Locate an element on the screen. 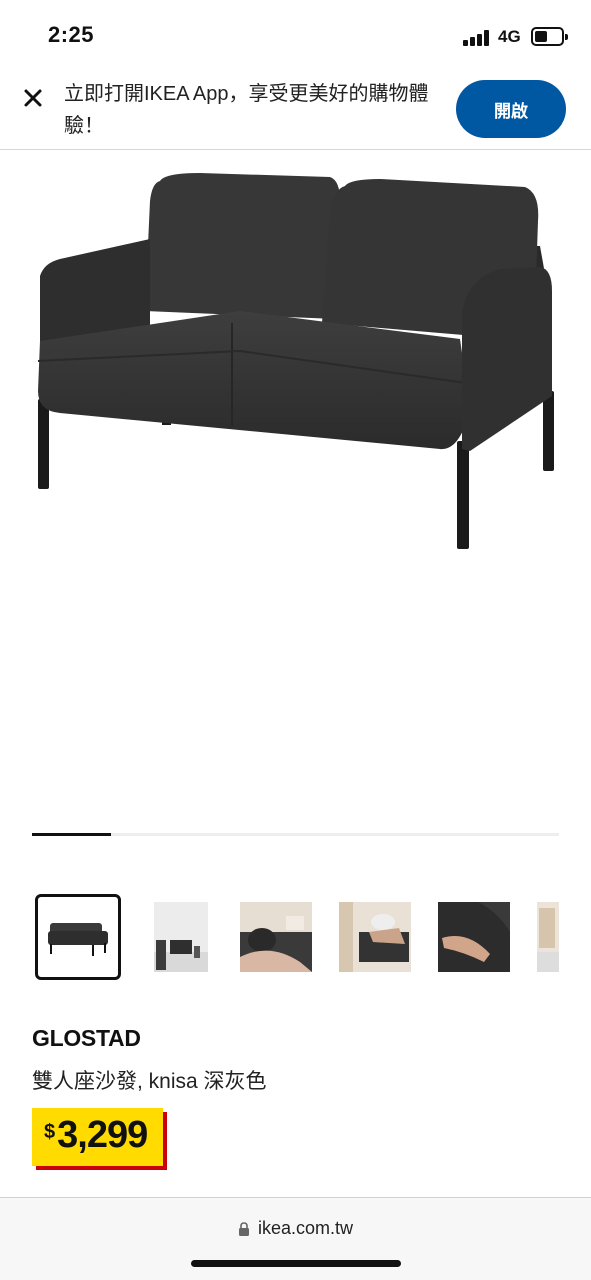 Image resolution: width=591 pixels, height=1280 pixels. close-banner-button is located at coordinates (33, 98).